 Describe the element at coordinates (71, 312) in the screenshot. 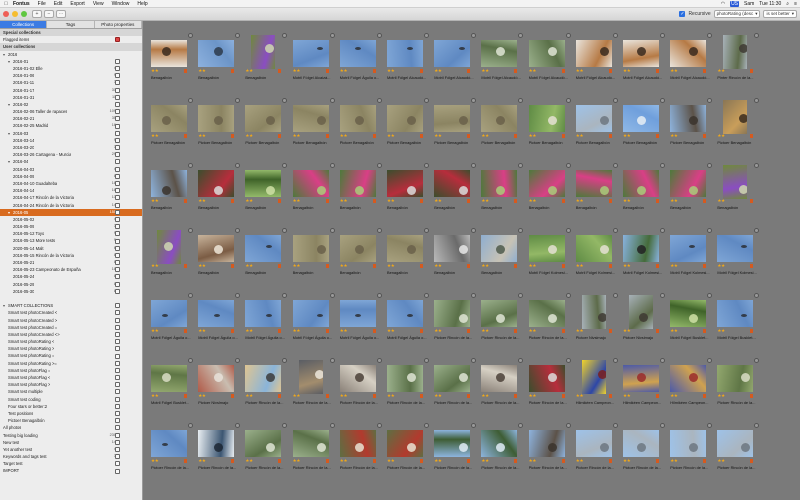

I see `sidebar-item: Smart test photoCreated <` at that location.